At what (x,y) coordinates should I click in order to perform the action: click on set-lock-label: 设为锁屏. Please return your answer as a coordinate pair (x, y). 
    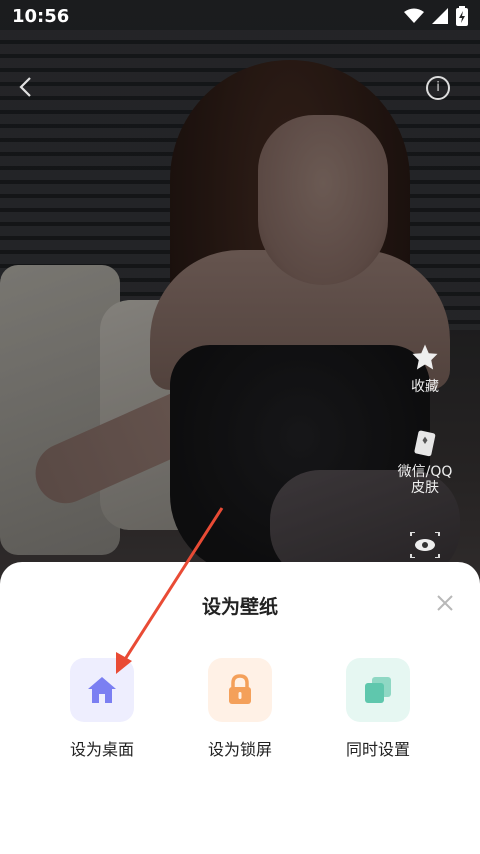
    Looking at the image, I should click on (239, 749).